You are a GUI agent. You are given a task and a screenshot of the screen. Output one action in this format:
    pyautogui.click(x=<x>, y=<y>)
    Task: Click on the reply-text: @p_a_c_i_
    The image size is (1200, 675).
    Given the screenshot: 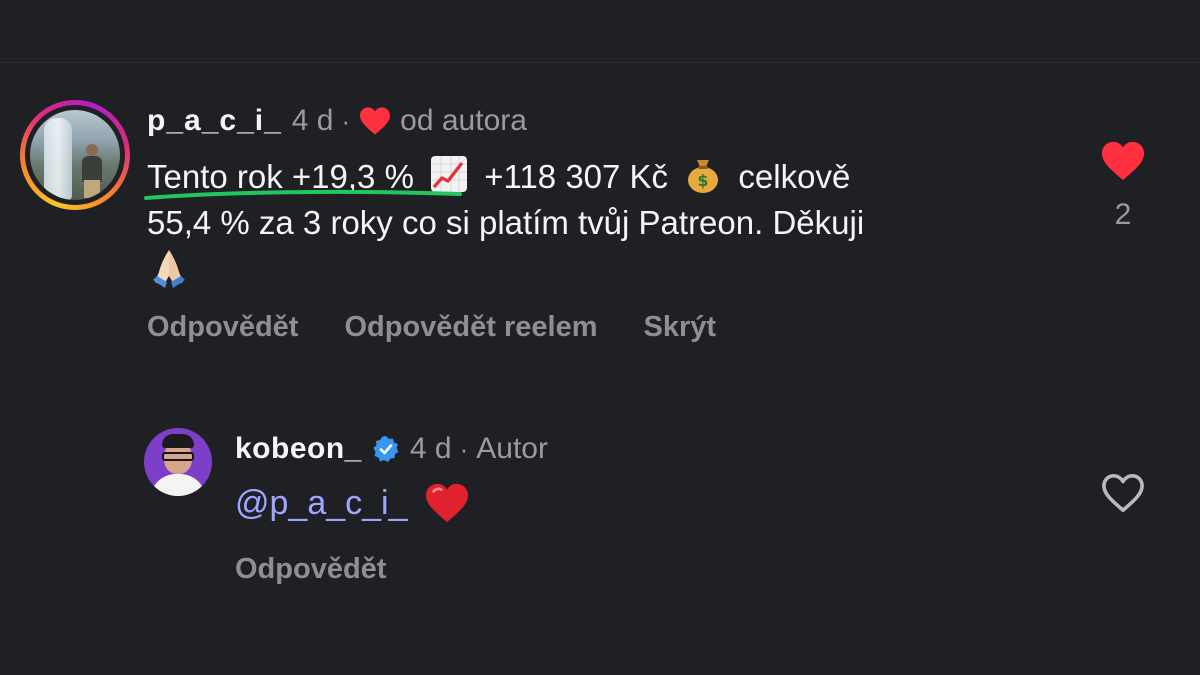 What is the action you would take?
    pyautogui.click(x=352, y=503)
    